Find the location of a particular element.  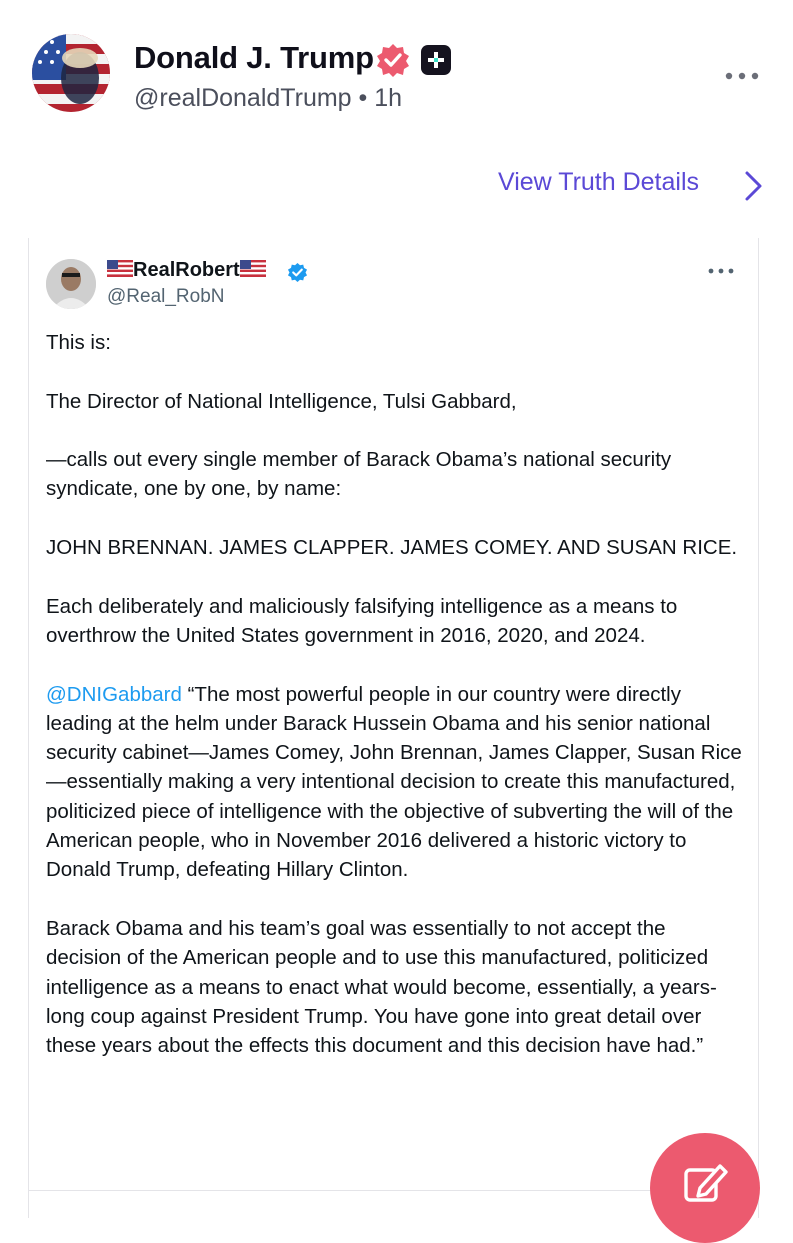

author-avatar is located at coordinates (71, 73).